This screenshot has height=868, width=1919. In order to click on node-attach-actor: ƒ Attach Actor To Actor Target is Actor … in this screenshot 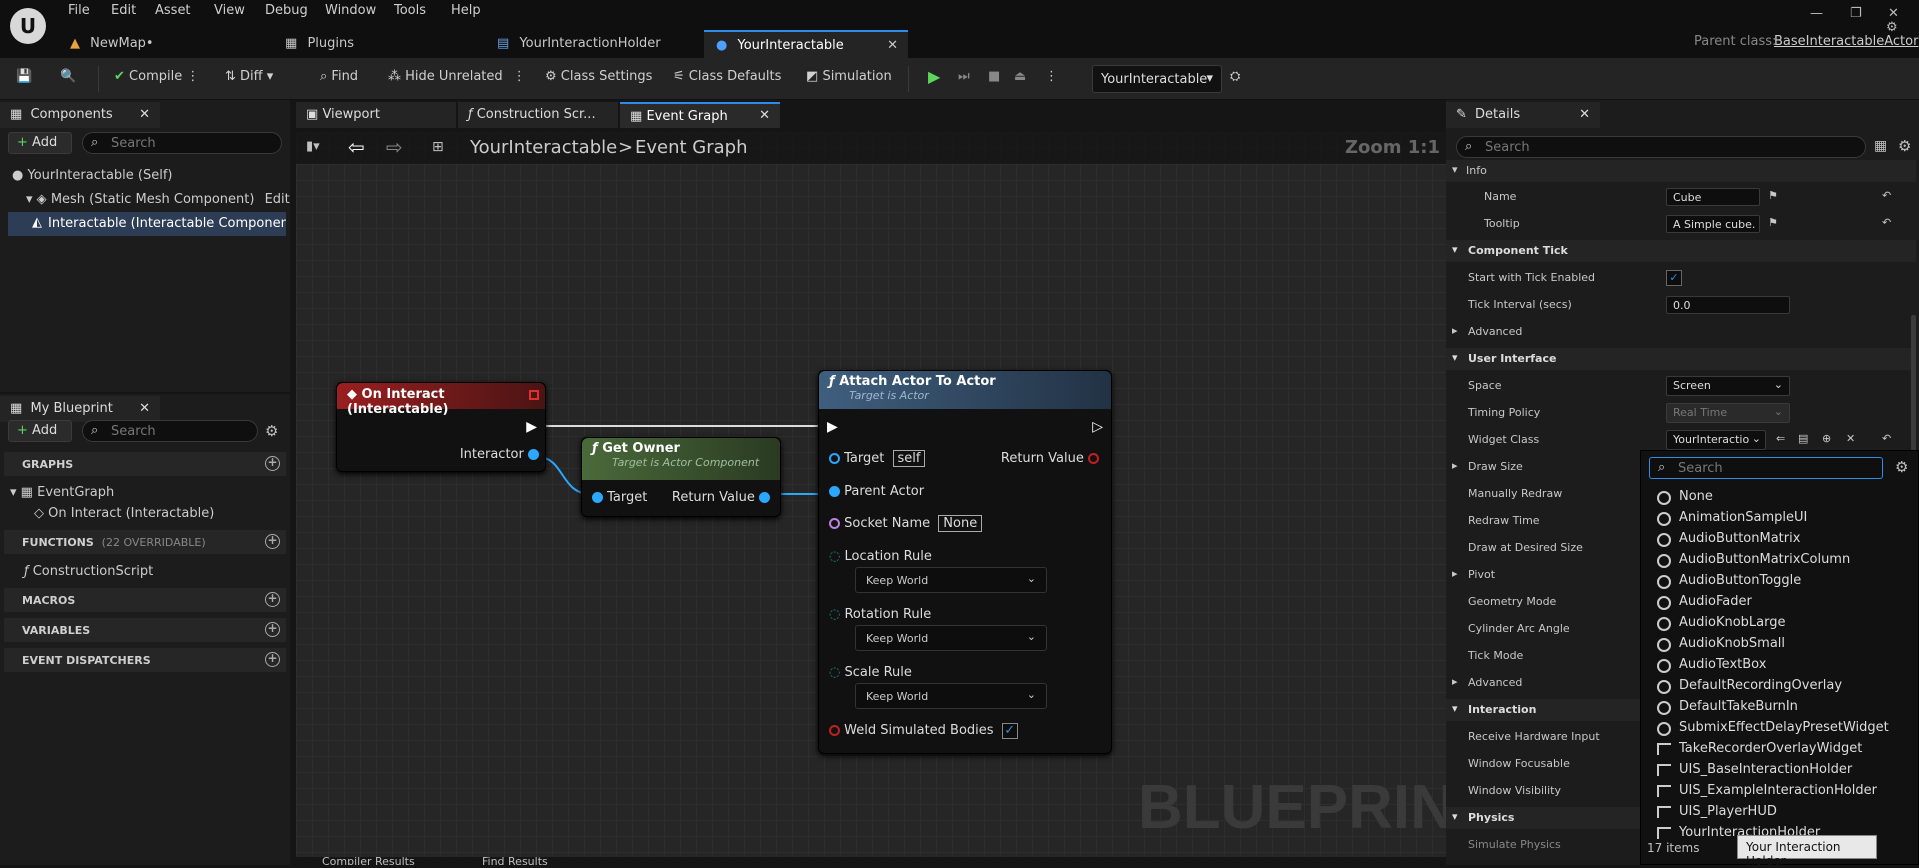, I will do `click(965, 562)`.